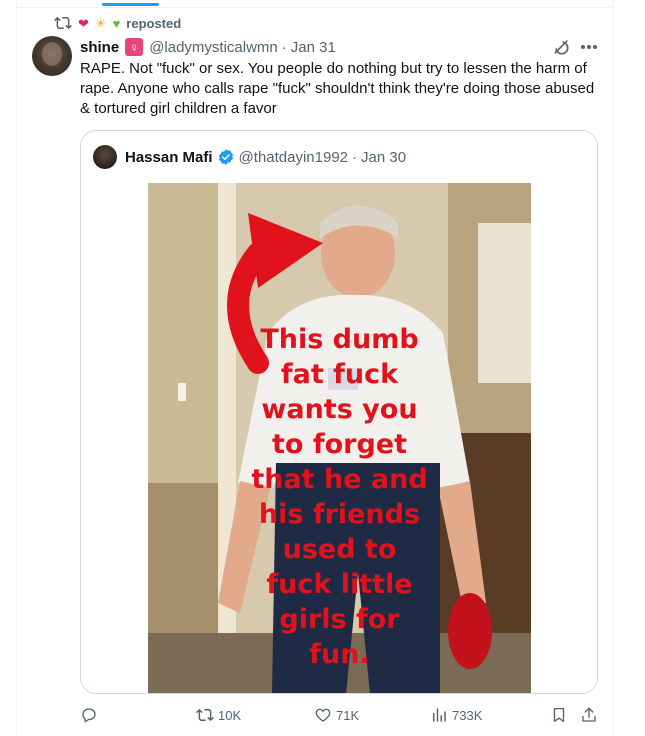 The height and width of the screenshot is (736, 645). I want to click on bookmark-icon, so click(559, 715).